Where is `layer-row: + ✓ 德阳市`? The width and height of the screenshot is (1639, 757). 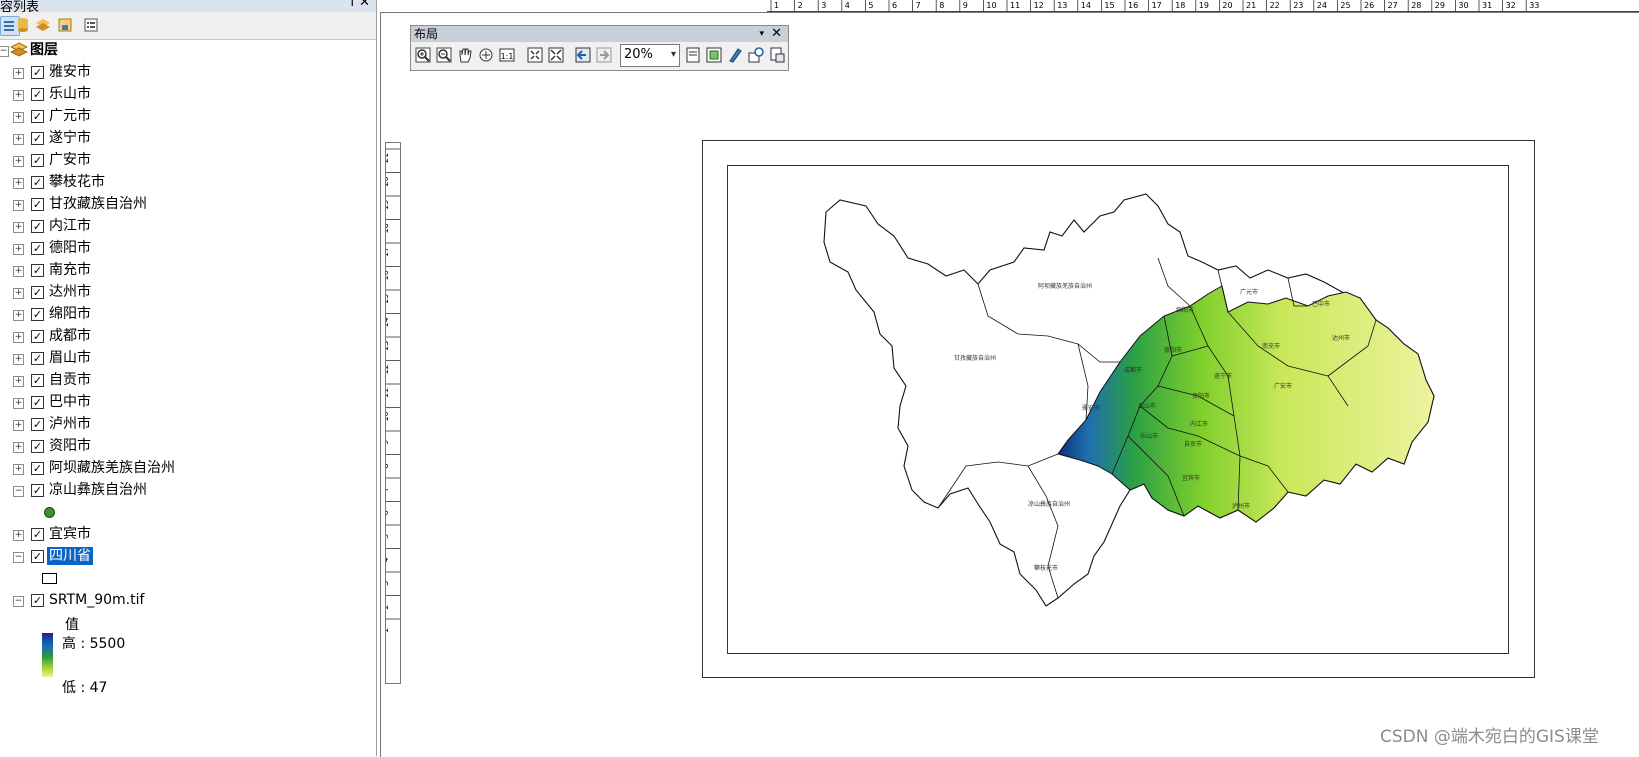 layer-row: + ✓ 德阳市 is located at coordinates (185, 249).